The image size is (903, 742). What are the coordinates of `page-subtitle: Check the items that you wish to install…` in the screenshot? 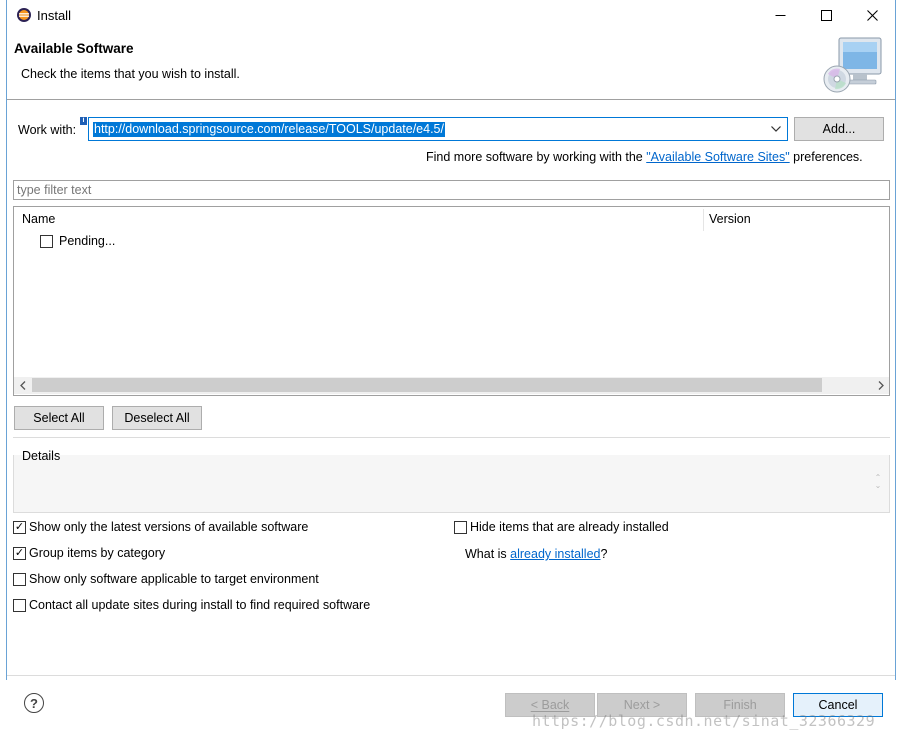 It's located at (130, 74).